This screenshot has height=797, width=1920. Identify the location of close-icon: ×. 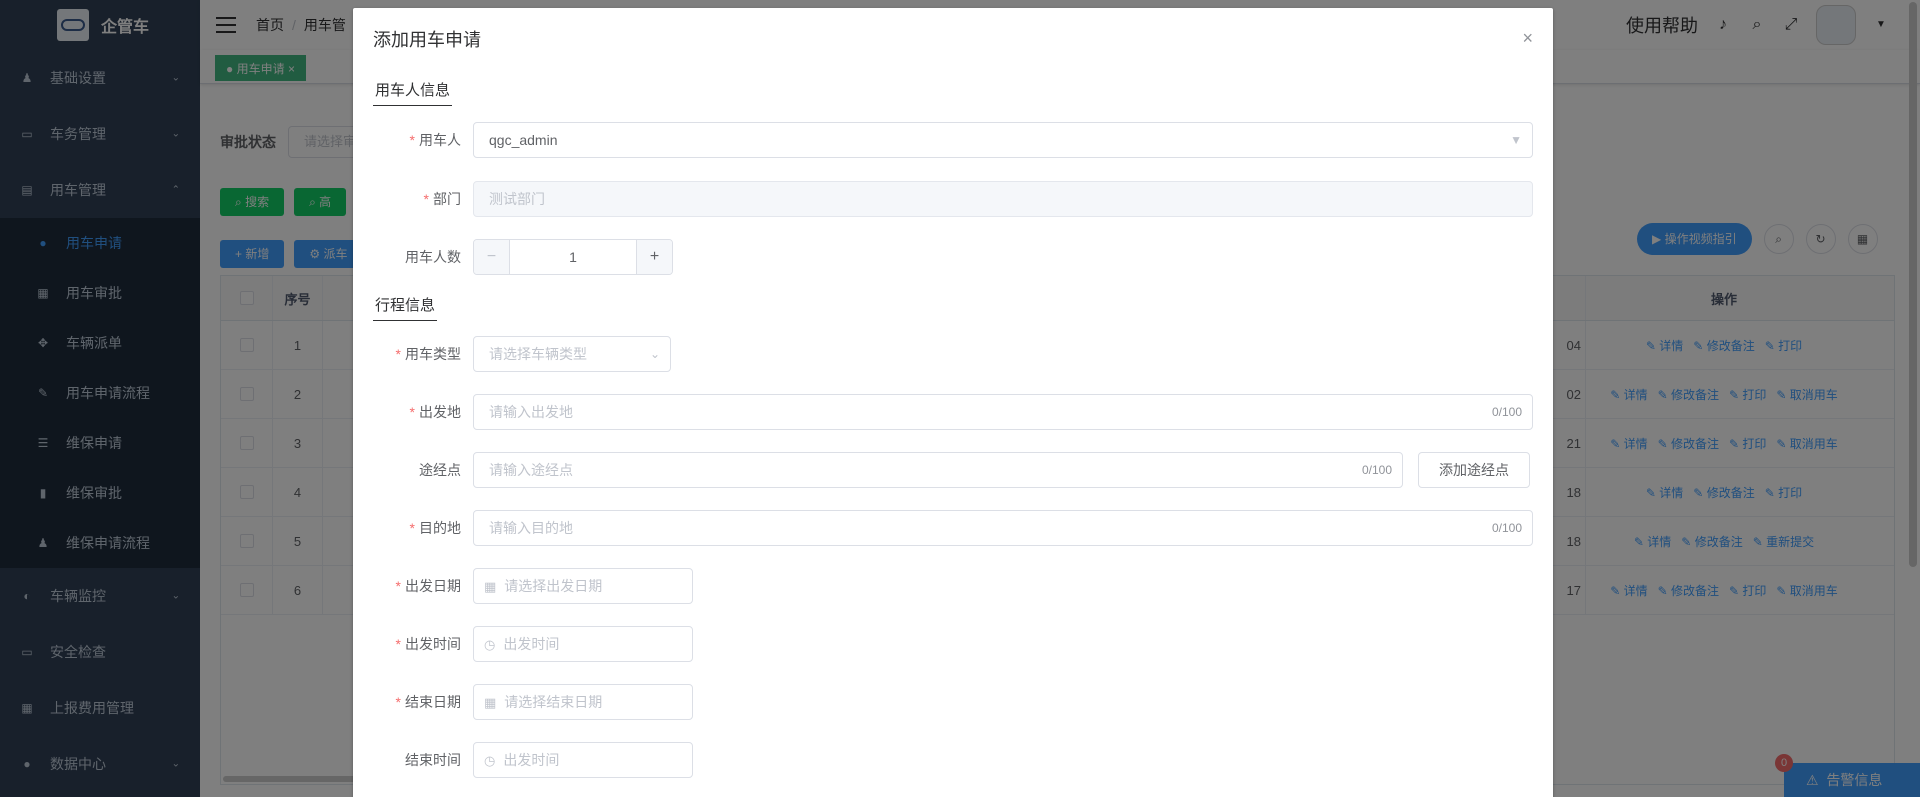
(1527, 38).